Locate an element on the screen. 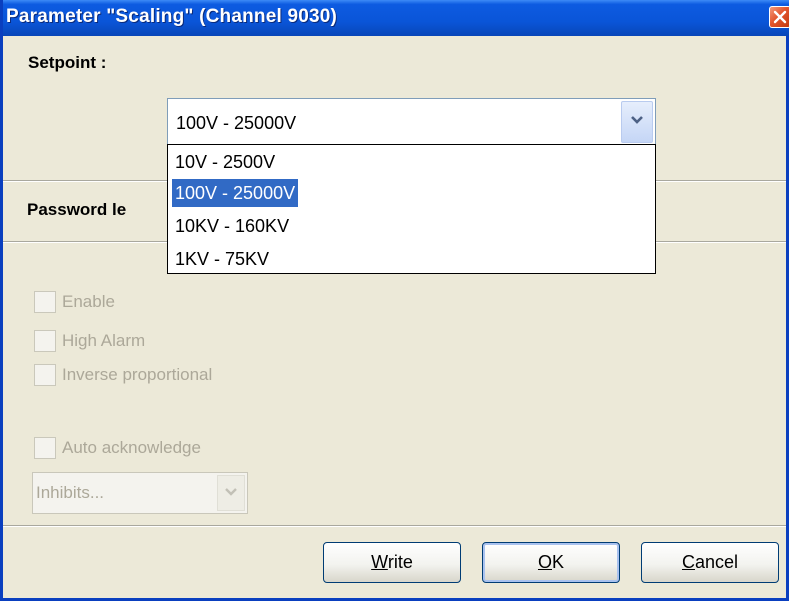 Image resolution: width=789 pixels, height=601 pixels. close-icon is located at coordinates (780, 17).